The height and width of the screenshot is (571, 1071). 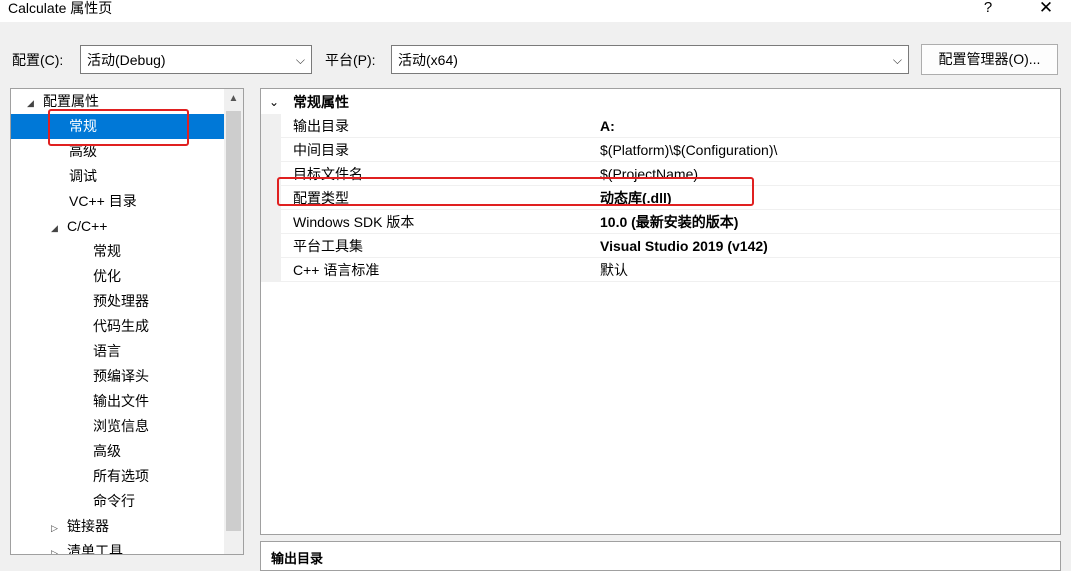 What do you see at coordinates (95, 549) in the screenshot?
I see `tree-item-label: 清单工具` at bounding box center [95, 549].